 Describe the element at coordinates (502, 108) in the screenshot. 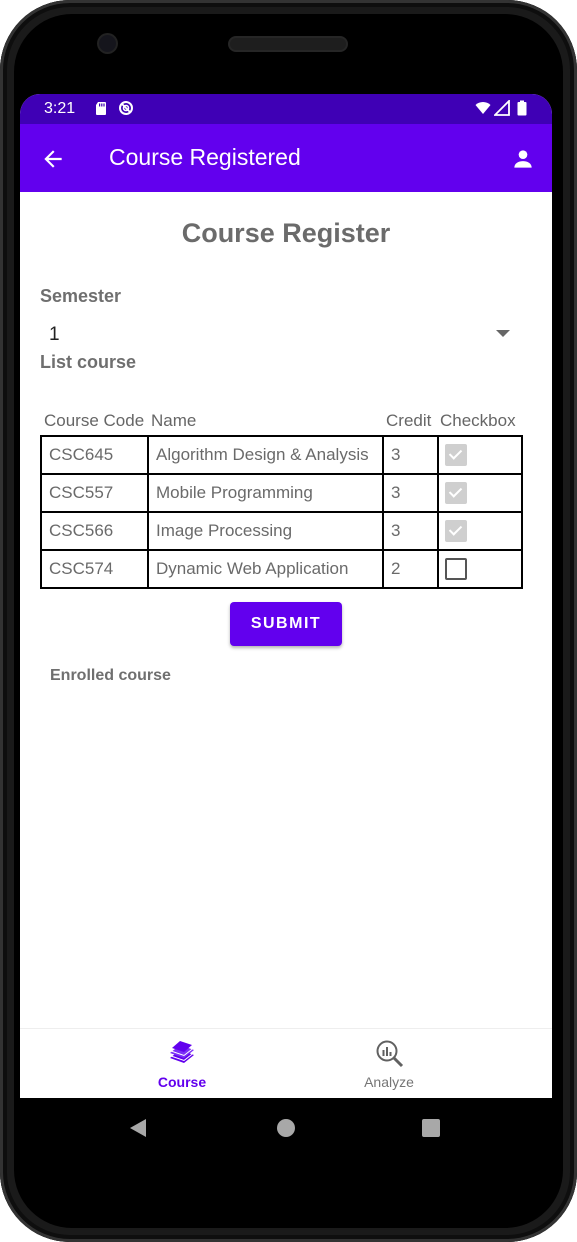

I see `cell-signal-icon` at that location.